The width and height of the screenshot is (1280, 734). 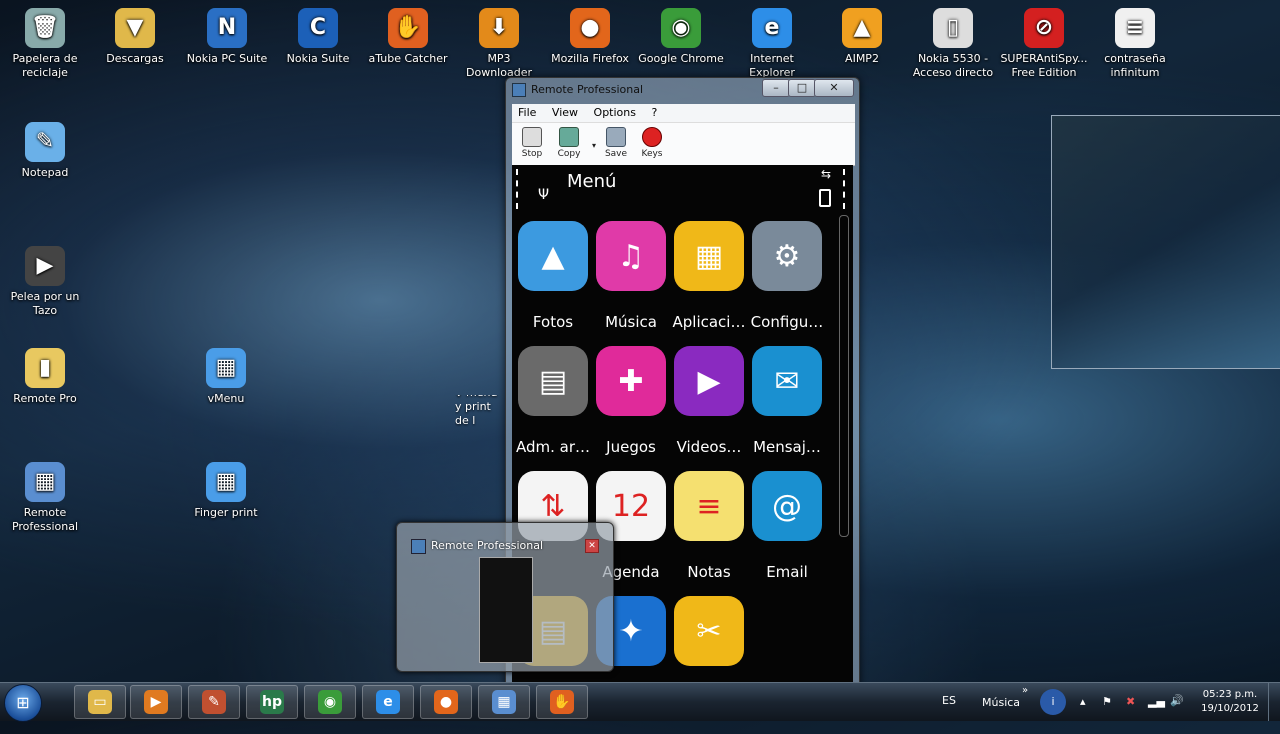 What do you see at coordinates (45, 498) in the screenshot?
I see `left-3-desktop-icon: ▦ Remote Professional` at bounding box center [45, 498].